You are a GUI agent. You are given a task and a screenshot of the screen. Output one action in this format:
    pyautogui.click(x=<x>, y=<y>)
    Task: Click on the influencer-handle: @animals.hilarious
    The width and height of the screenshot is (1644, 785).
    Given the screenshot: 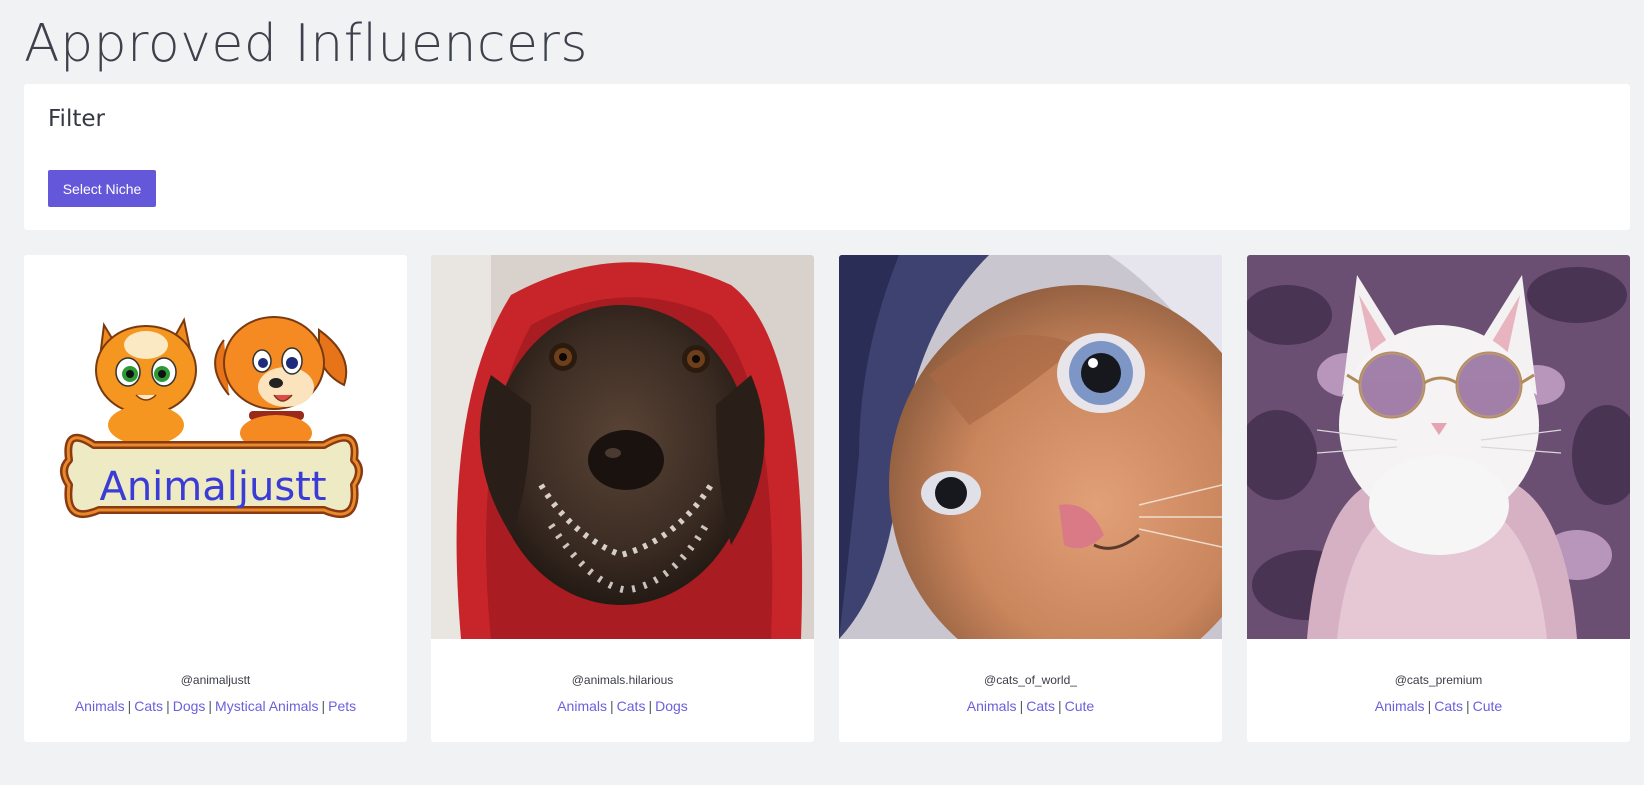 What is the action you would take?
    pyautogui.click(x=622, y=680)
    